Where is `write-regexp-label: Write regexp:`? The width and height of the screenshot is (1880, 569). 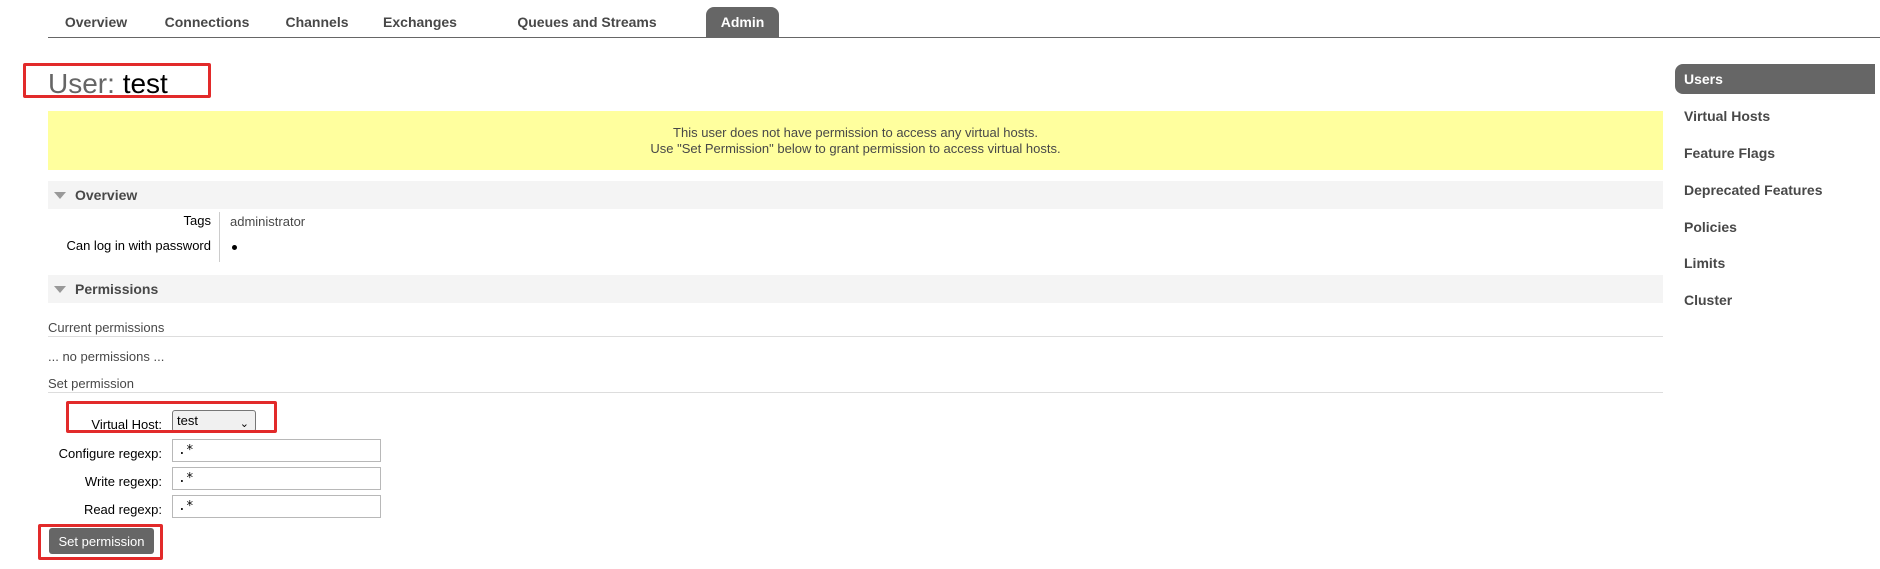 write-regexp-label: Write regexp: is located at coordinates (123, 481).